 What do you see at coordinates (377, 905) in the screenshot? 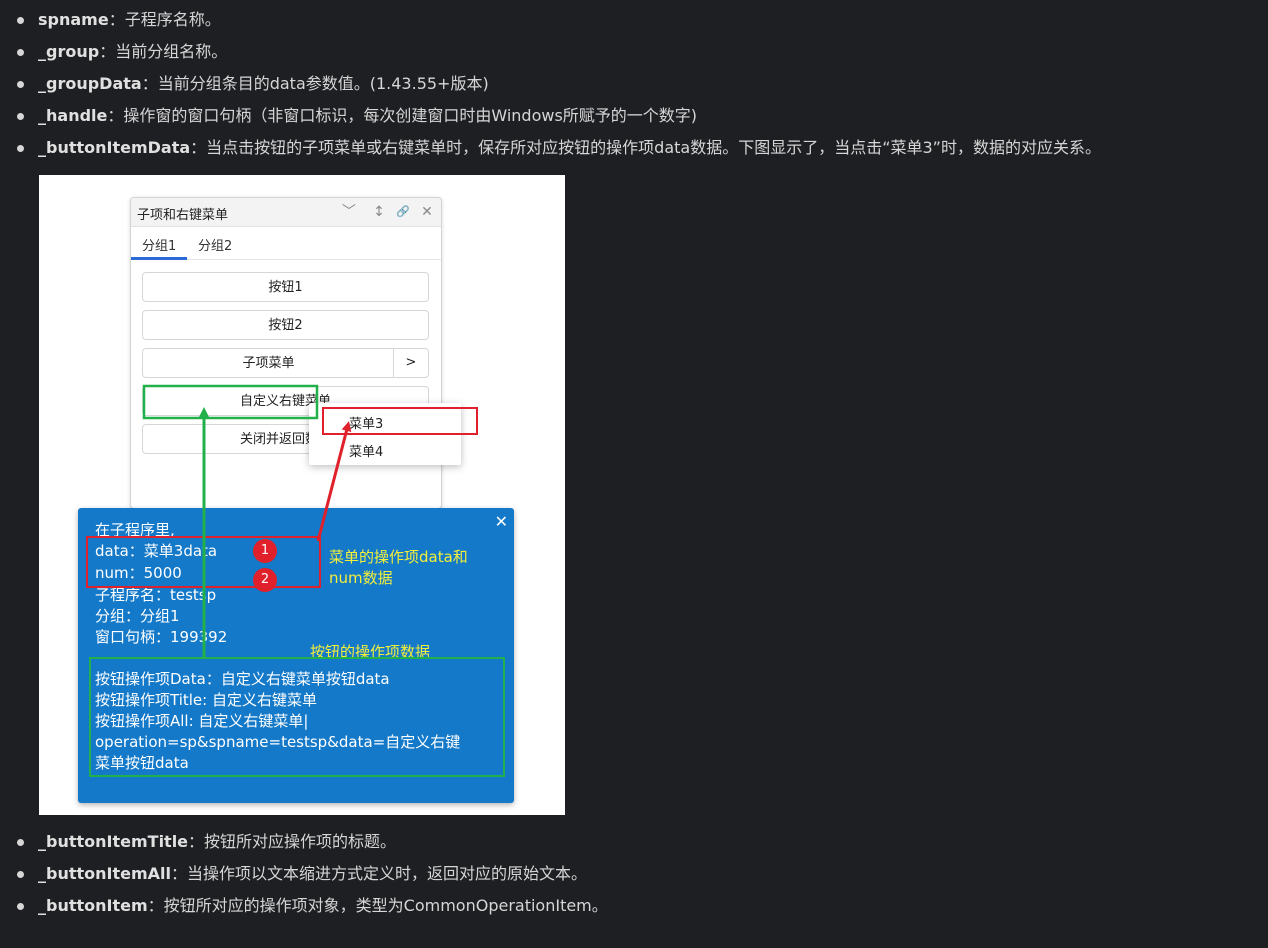
I see `param-desc: ：按钮所对应的操作项对象，类型为CommonOperationItem。` at bounding box center [377, 905].